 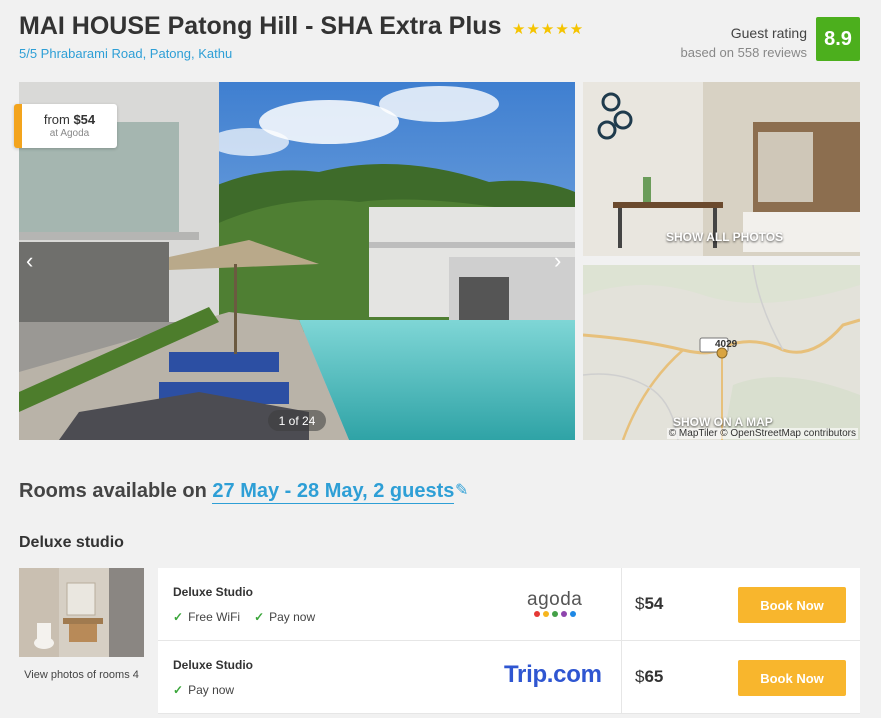 What do you see at coordinates (461, 490) in the screenshot?
I see `pencil-icon: ✎` at bounding box center [461, 490].